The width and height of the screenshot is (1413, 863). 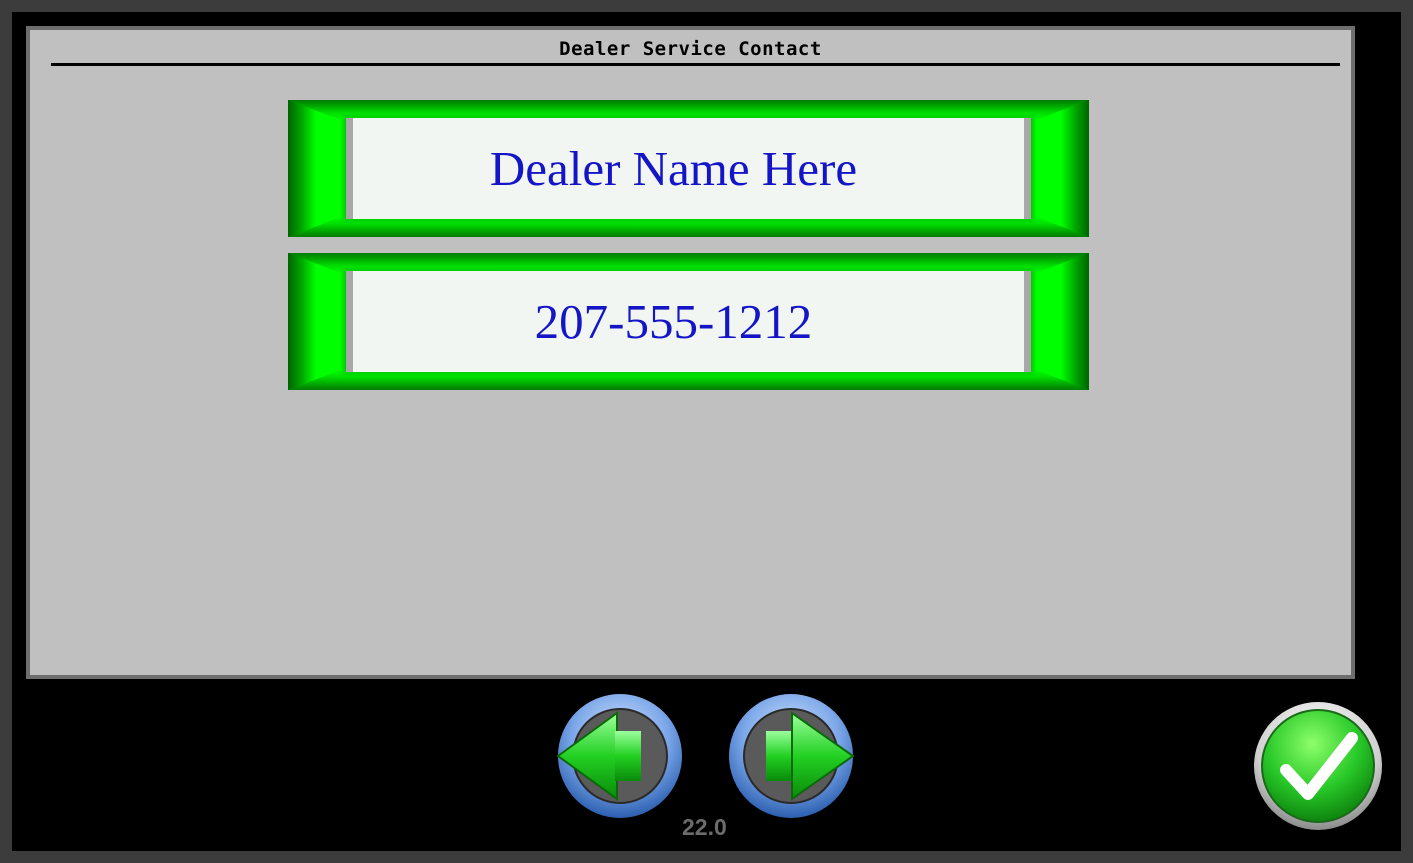 I want to click on confirm-button, so click(x=1318, y=766).